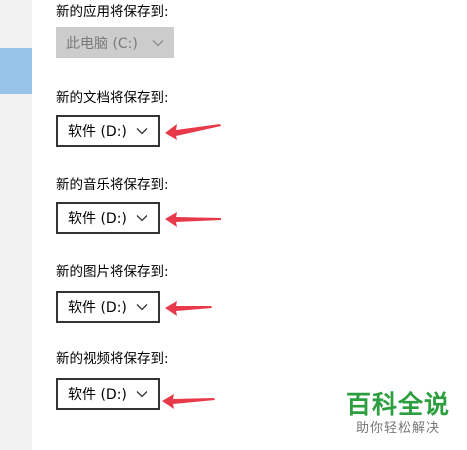  What do you see at coordinates (97, 219) in the screenshot?
I see `music-save-location-value: 软件 (D:)` at bounding box center [97, 219].